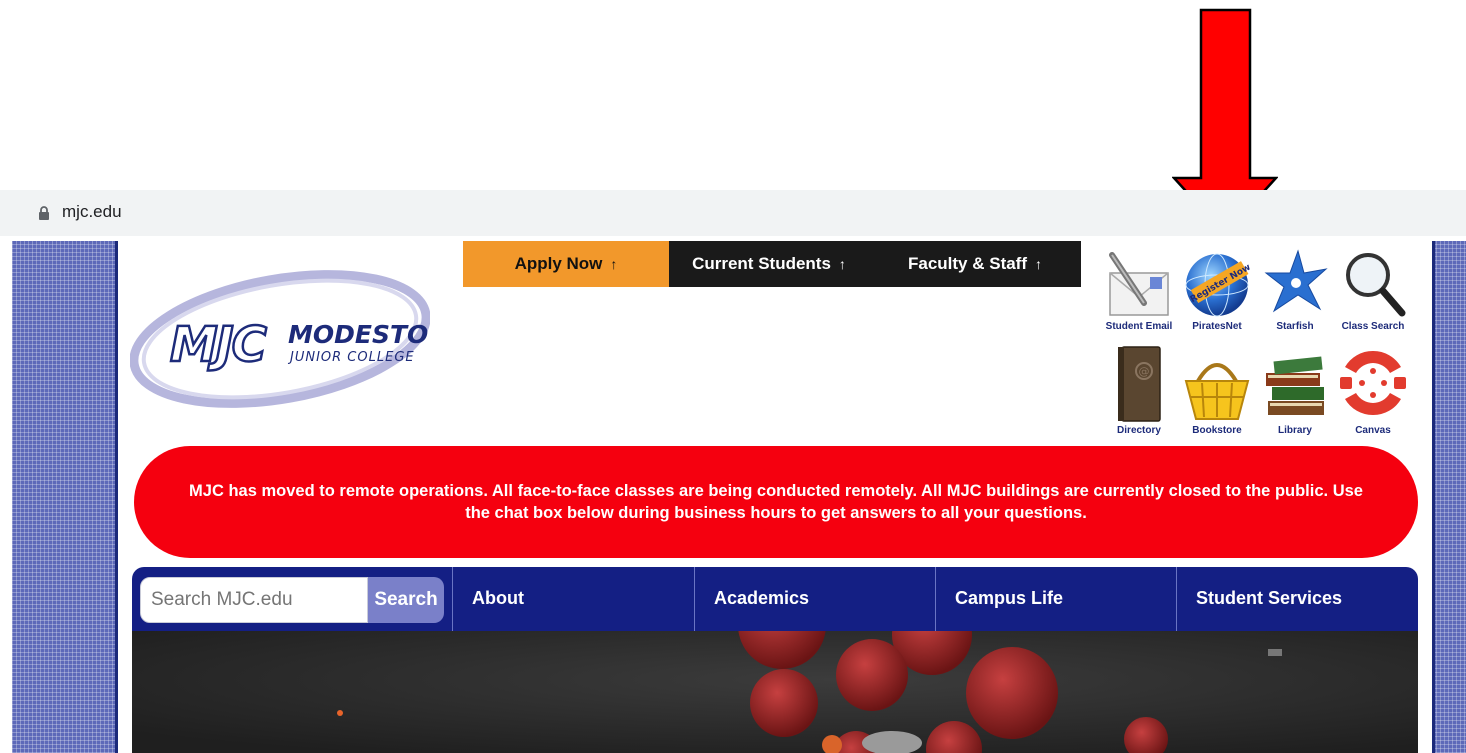 The height and width of the screenshot is (753, 1466). What do you see at coordinates (1219, 285) in the screenshot?
I see `register-now-globe-icon: Register Now` at bounding box center [1219, 285].